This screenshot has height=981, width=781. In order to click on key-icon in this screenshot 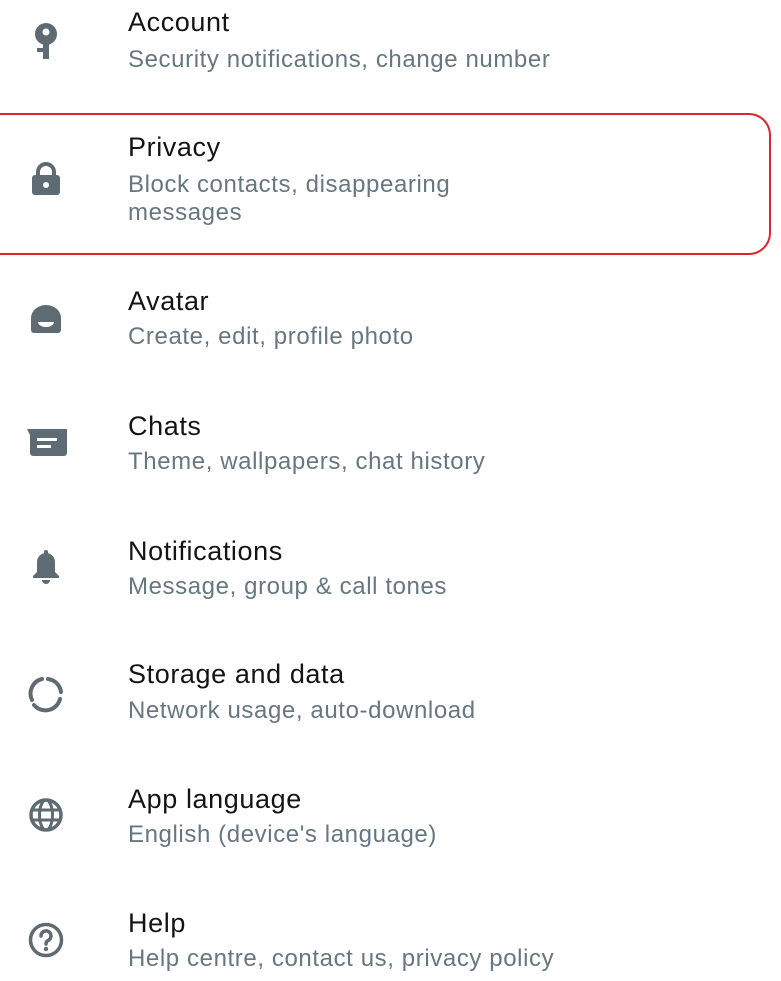, I will do `click(46, 42)`.